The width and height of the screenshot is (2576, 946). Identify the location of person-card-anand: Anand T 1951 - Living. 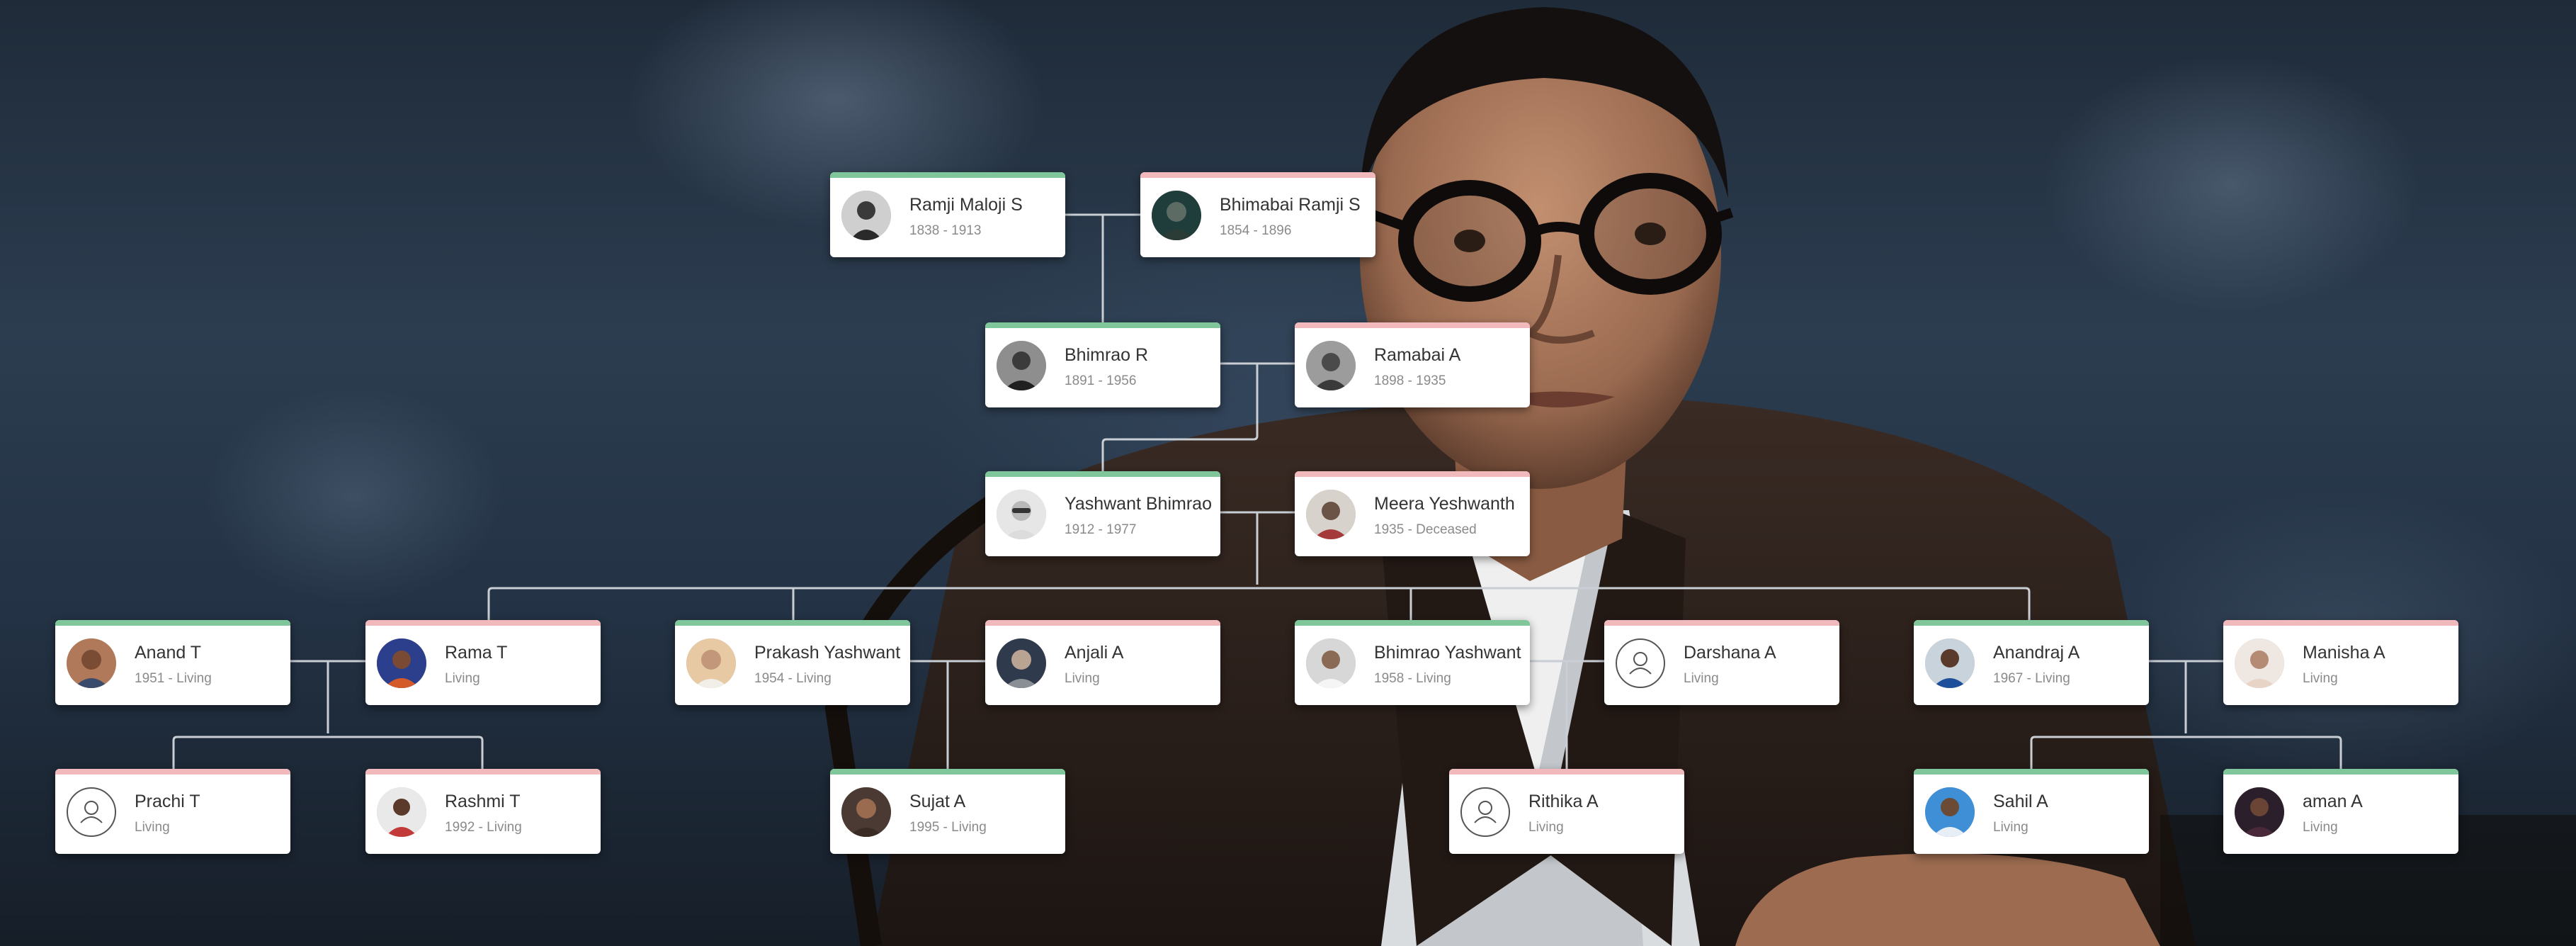
(172, 662).